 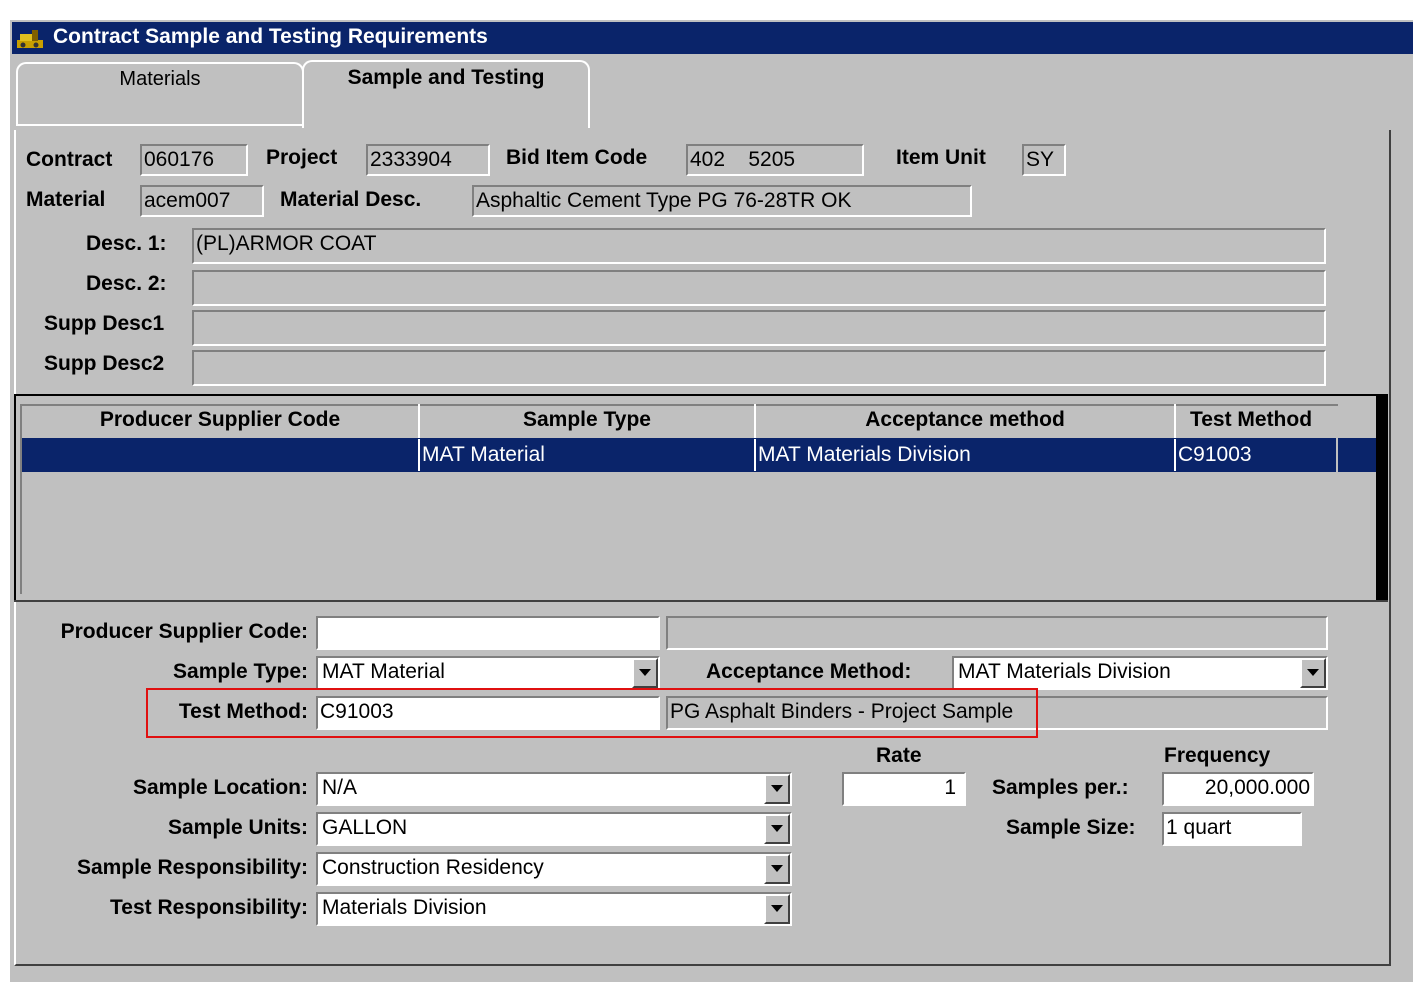 I want to click on samples-per-label: Samples per.:, so click(x=1060, y=787).